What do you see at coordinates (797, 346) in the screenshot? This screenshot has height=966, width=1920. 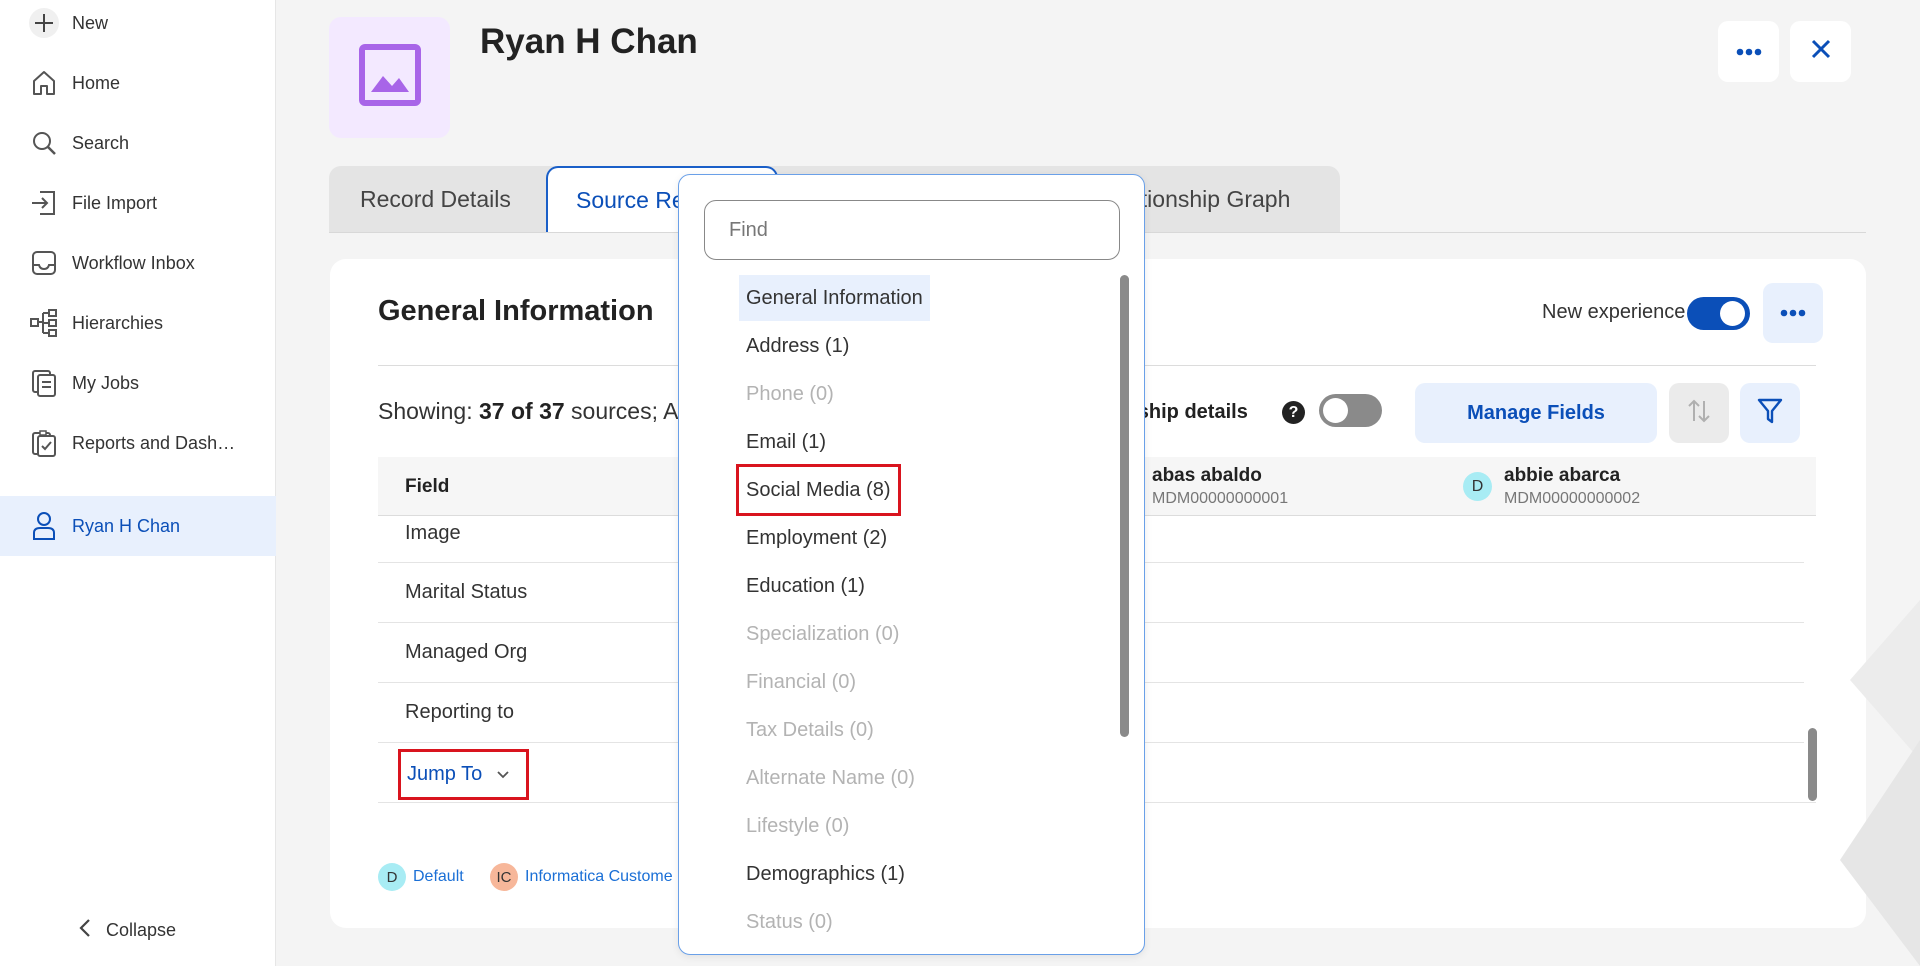 I see `dropdown-item: Address (1)` at bounding box center [797, 346].